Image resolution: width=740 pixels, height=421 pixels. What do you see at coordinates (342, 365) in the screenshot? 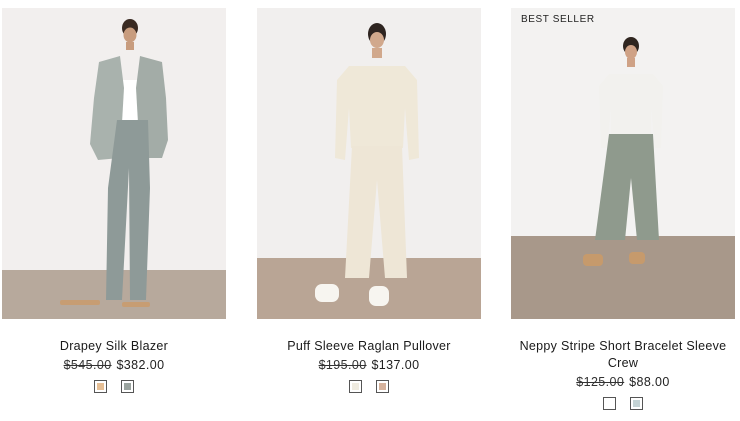
I see `original-price: $195.00` at bounding box center [342, 365].